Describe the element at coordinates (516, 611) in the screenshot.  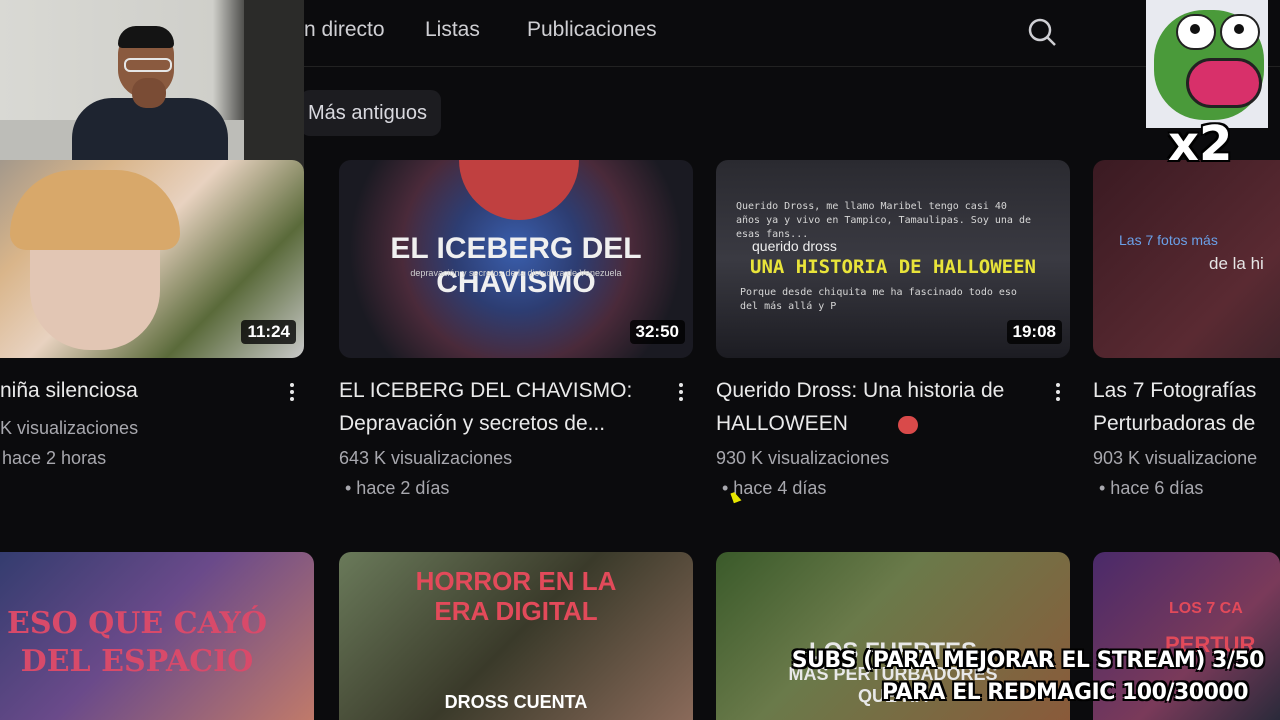
I see `thumbnail-title: ERA DIGITAL` at that location.